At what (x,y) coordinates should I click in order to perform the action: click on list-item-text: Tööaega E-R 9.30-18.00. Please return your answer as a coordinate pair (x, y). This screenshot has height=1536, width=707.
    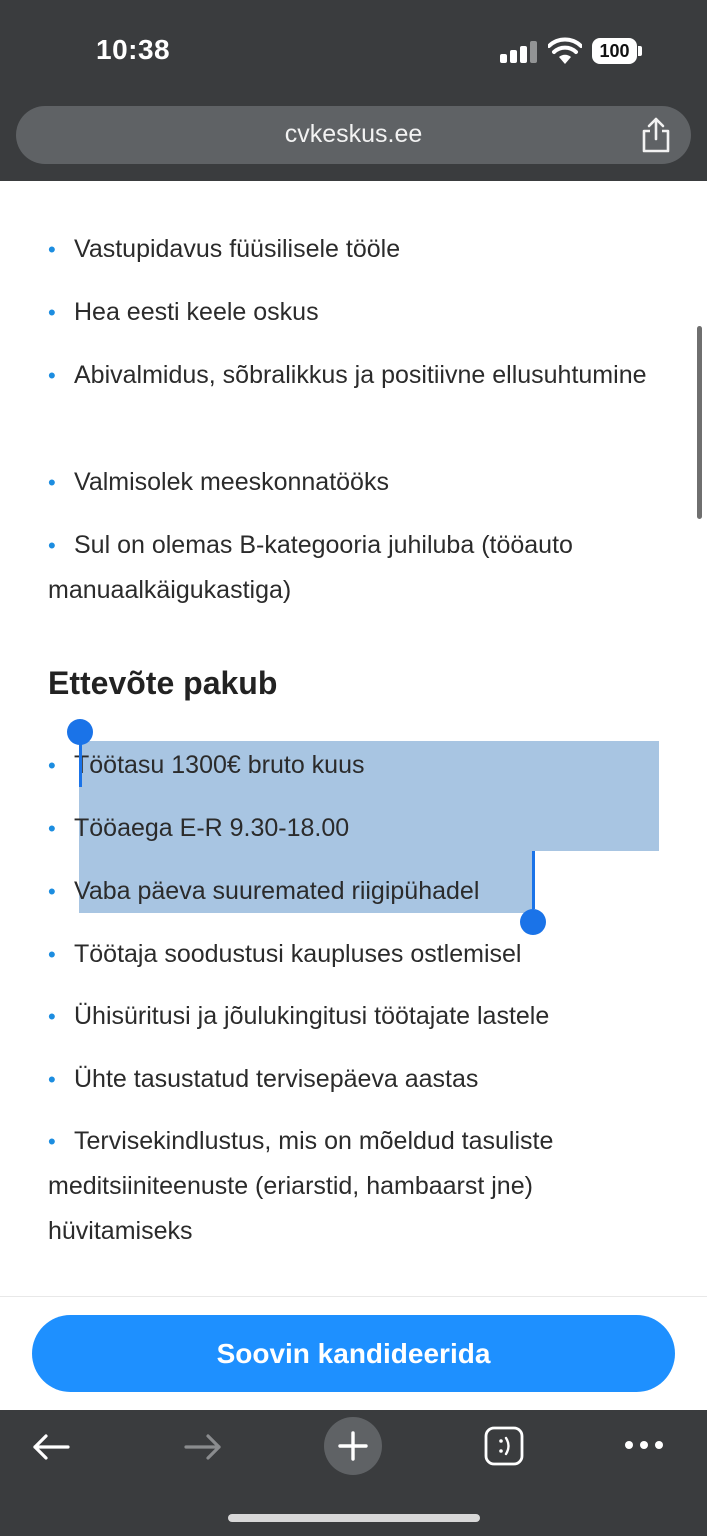
    Looking at the image, I should click on (212, 828).